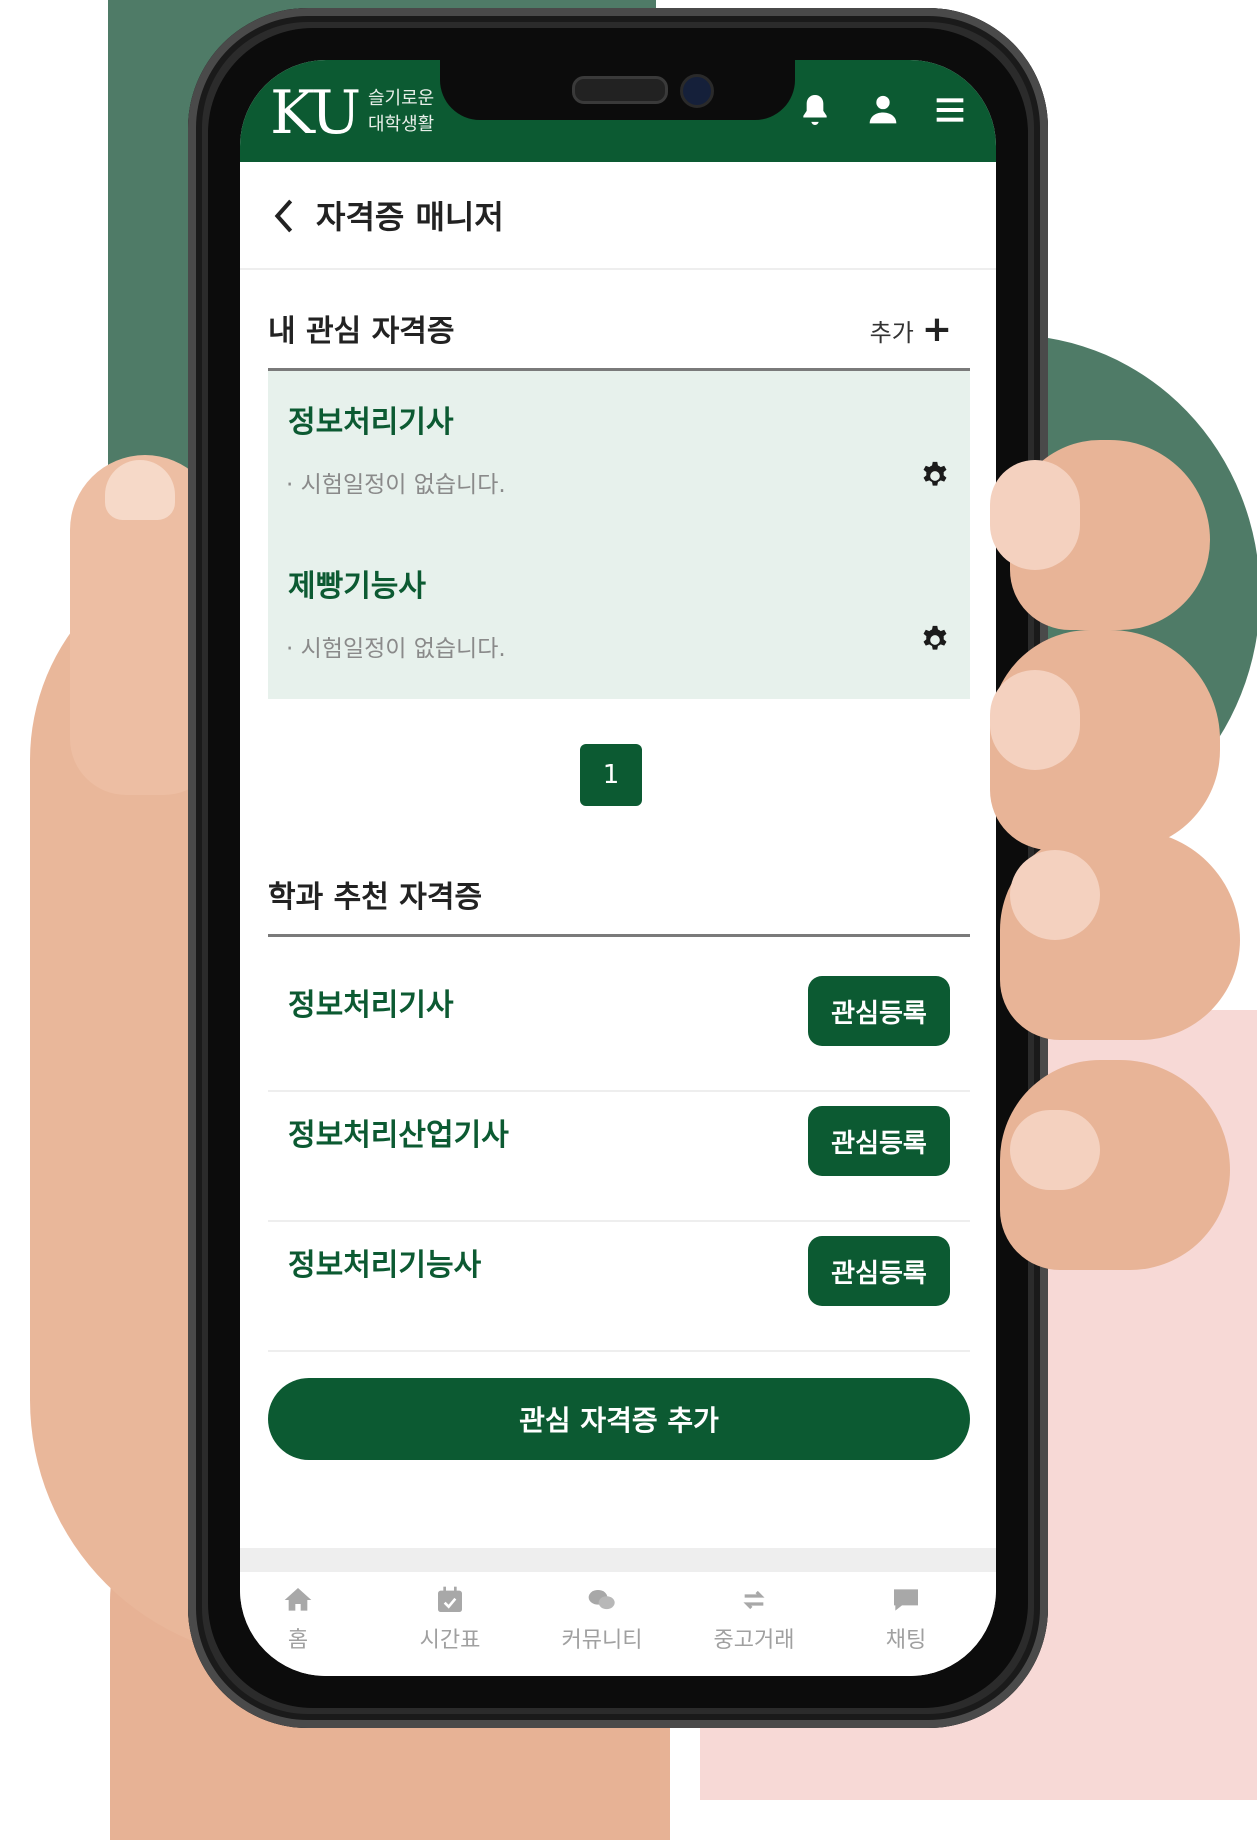 This screenshot has width=1257, height=1840. What do you see at coordinates (1120, 935) in the screenshot?
I see `finger-ring` at bounding box center [1120, 935].